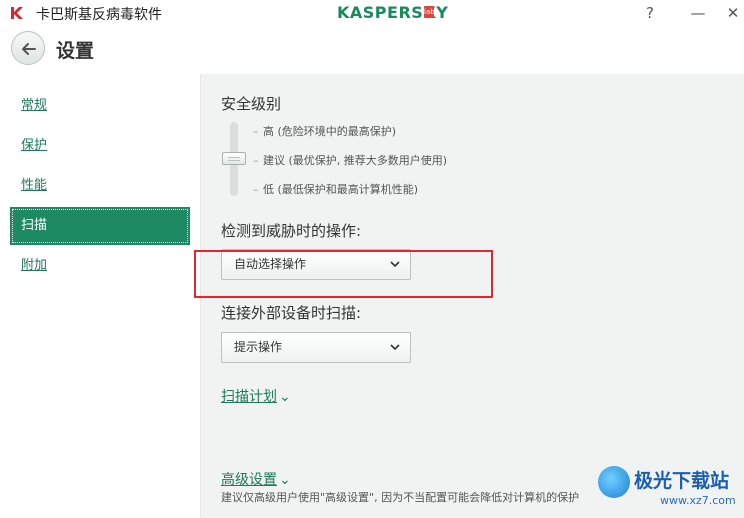 This screenshot has width=744, height=518. Describe the element at coordinates (355, 160) in the screenshot. I see `level-recommended-label: 建议 (最优保护, 推荐大多数用户使用)` at that location.